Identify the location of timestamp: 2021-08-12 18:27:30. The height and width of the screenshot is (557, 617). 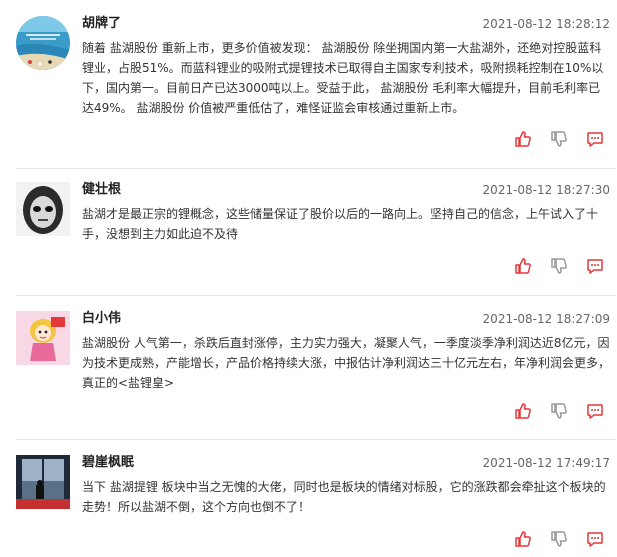
(546, 190).